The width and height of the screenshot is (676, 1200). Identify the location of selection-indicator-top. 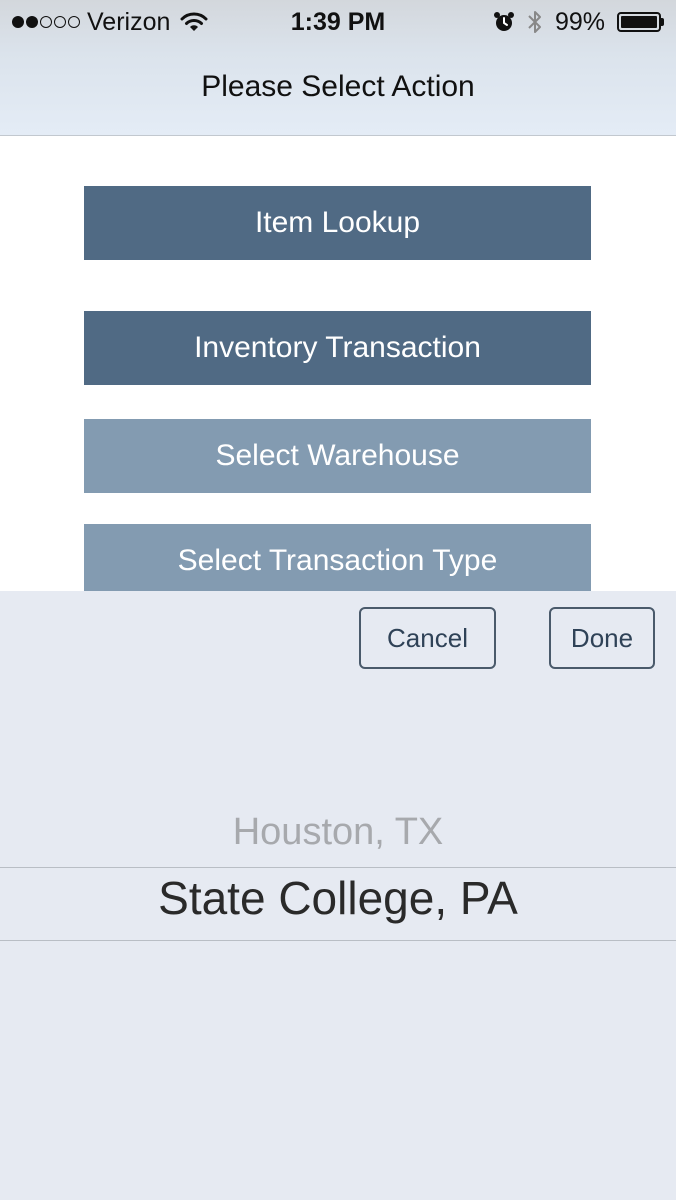
(338, 867).